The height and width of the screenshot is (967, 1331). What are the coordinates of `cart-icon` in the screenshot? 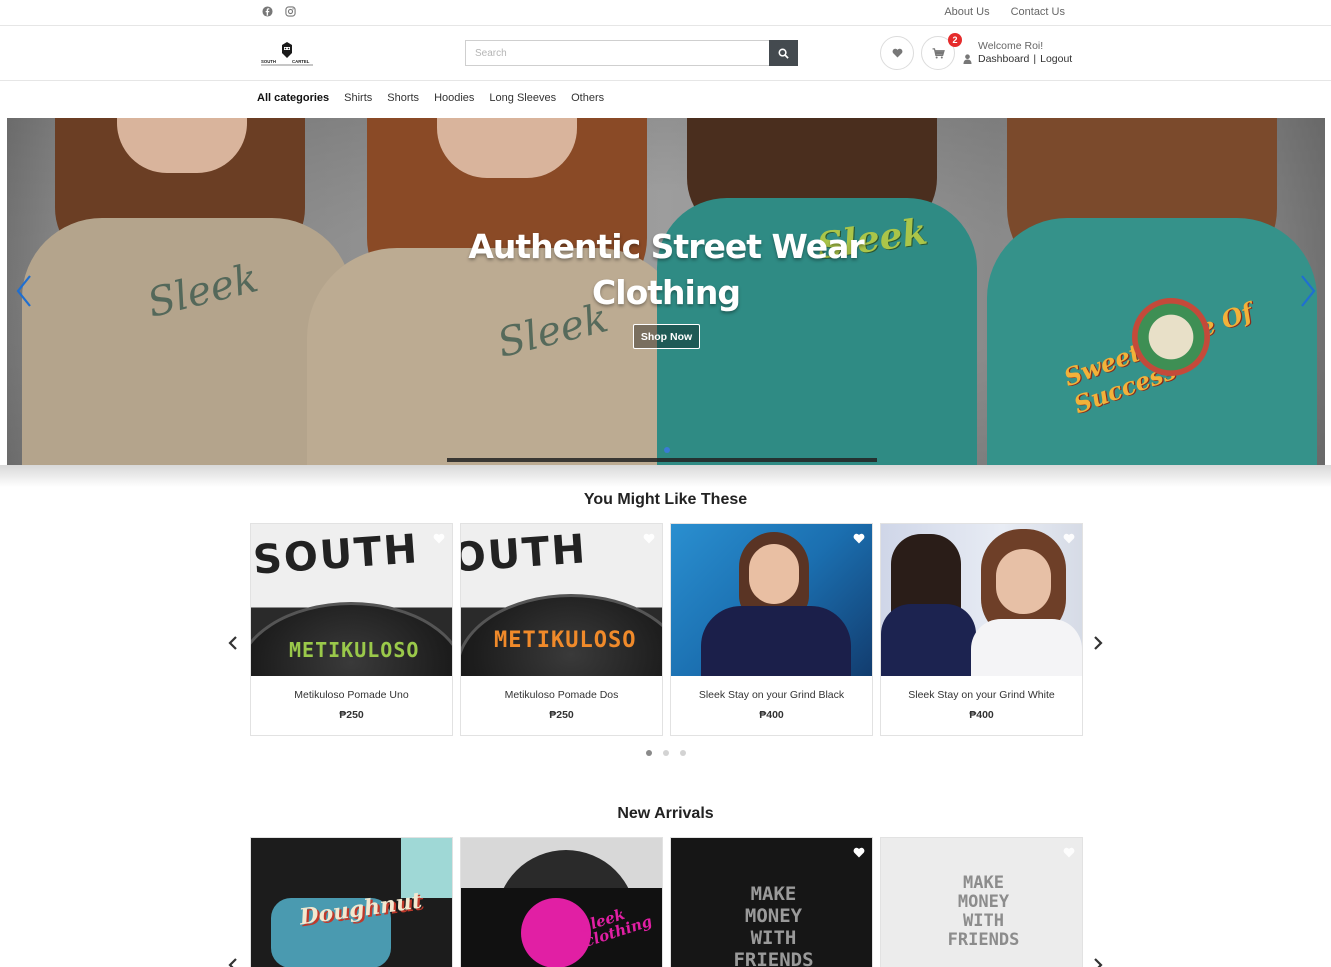 It's located at (938, 53).